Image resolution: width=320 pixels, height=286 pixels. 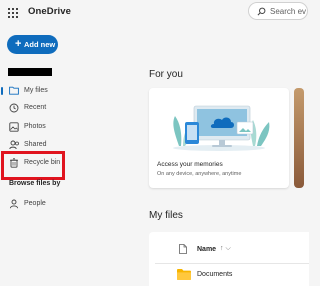 I want to click on sidebar-item-people: People, so click(x=68, y=204).